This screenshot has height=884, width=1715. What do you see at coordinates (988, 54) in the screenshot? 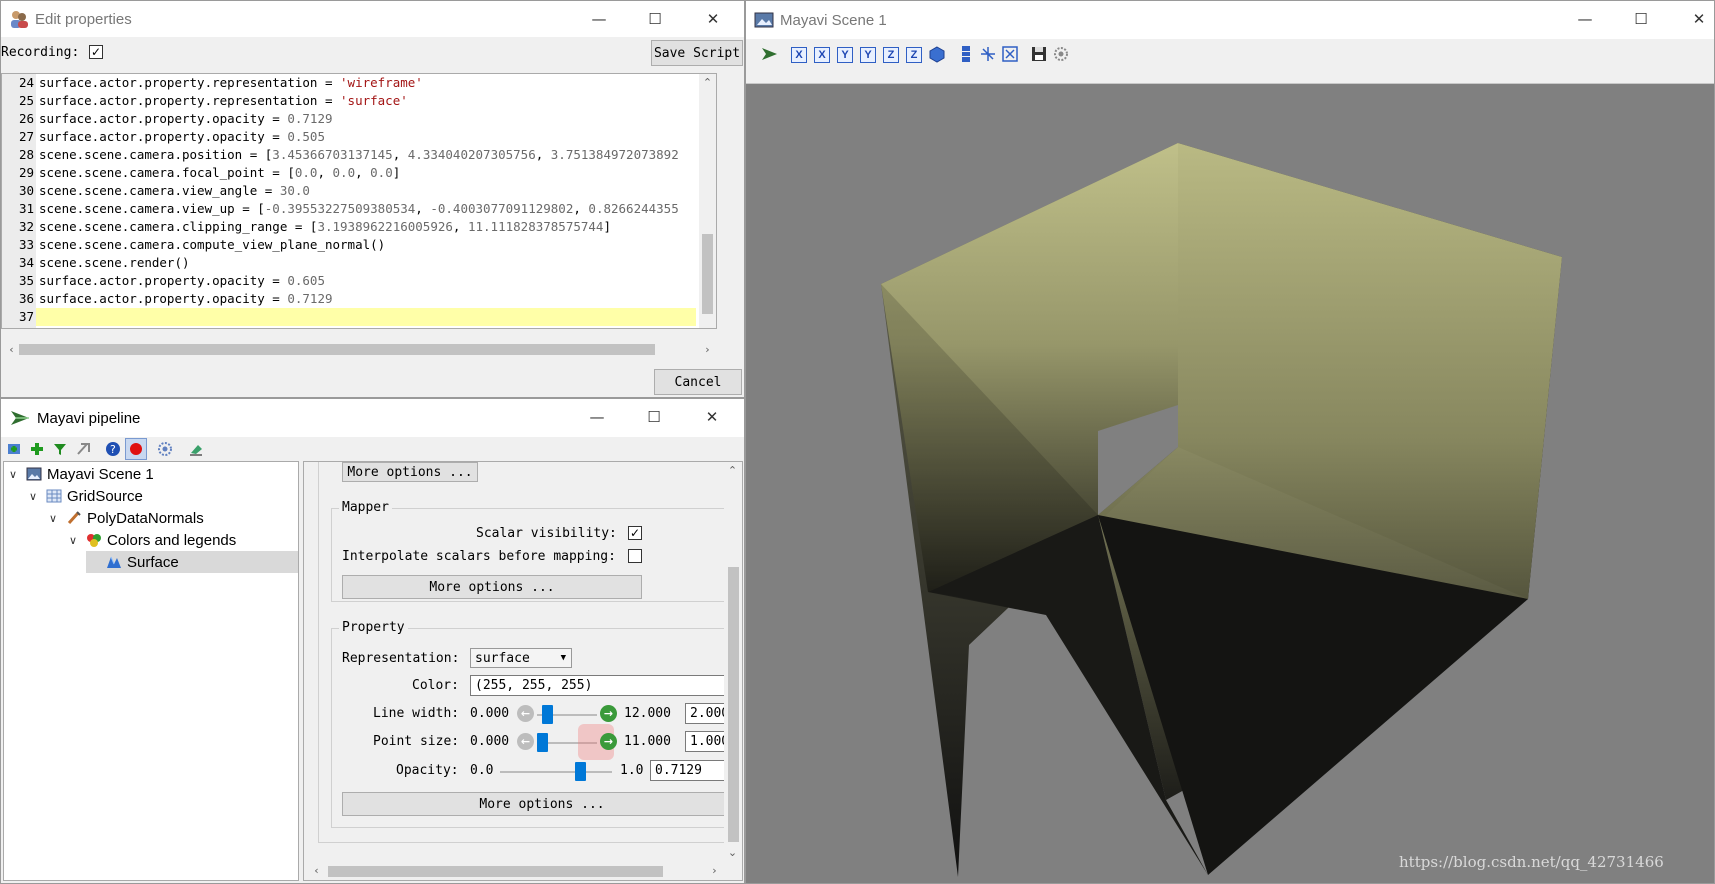
I see `axes-indicator-icon` at bounding box center [988, 54].